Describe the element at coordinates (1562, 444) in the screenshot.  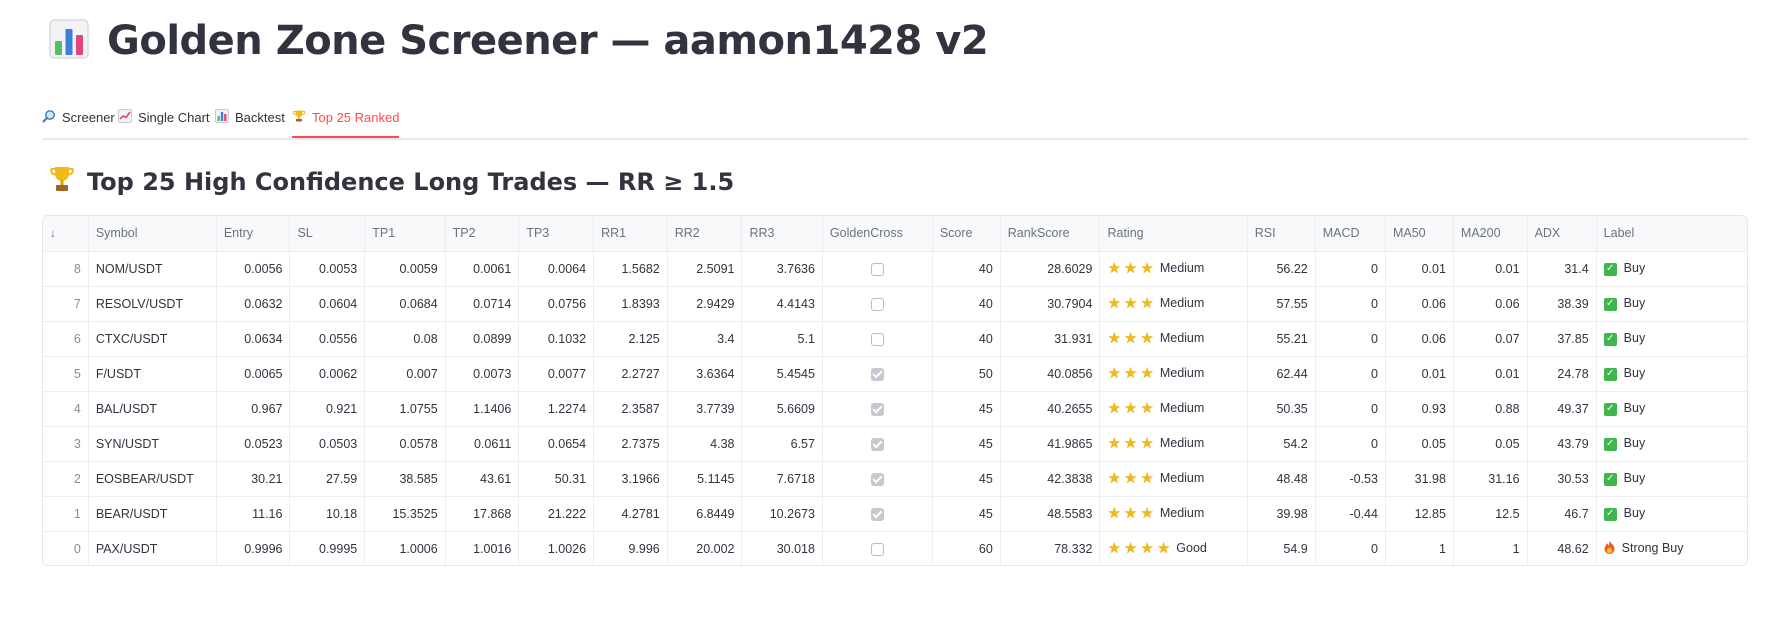
I see `adx-cell: 43.79` at that location.